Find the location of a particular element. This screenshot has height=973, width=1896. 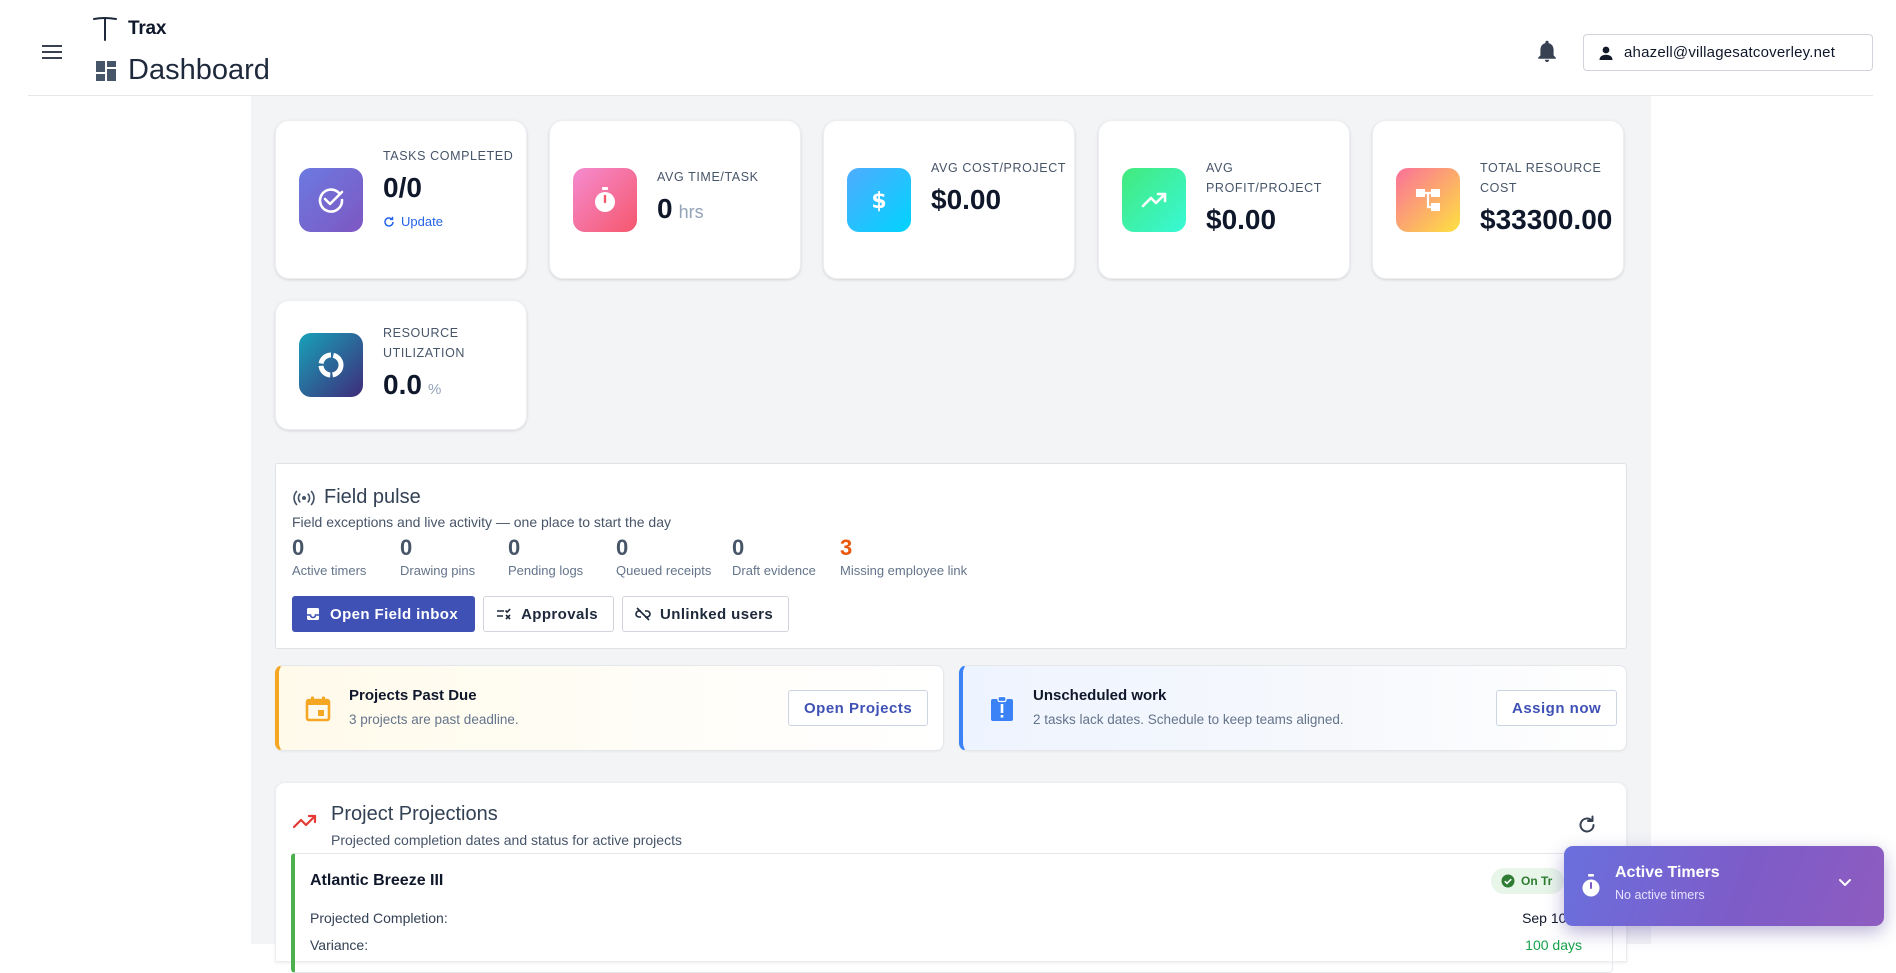

projections-title: Project Projections is located at coordinates (414, 814).